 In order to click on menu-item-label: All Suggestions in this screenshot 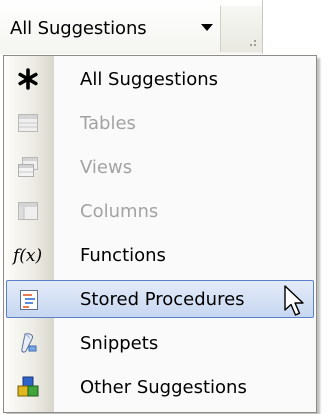, I will do `click(149, 79)`.